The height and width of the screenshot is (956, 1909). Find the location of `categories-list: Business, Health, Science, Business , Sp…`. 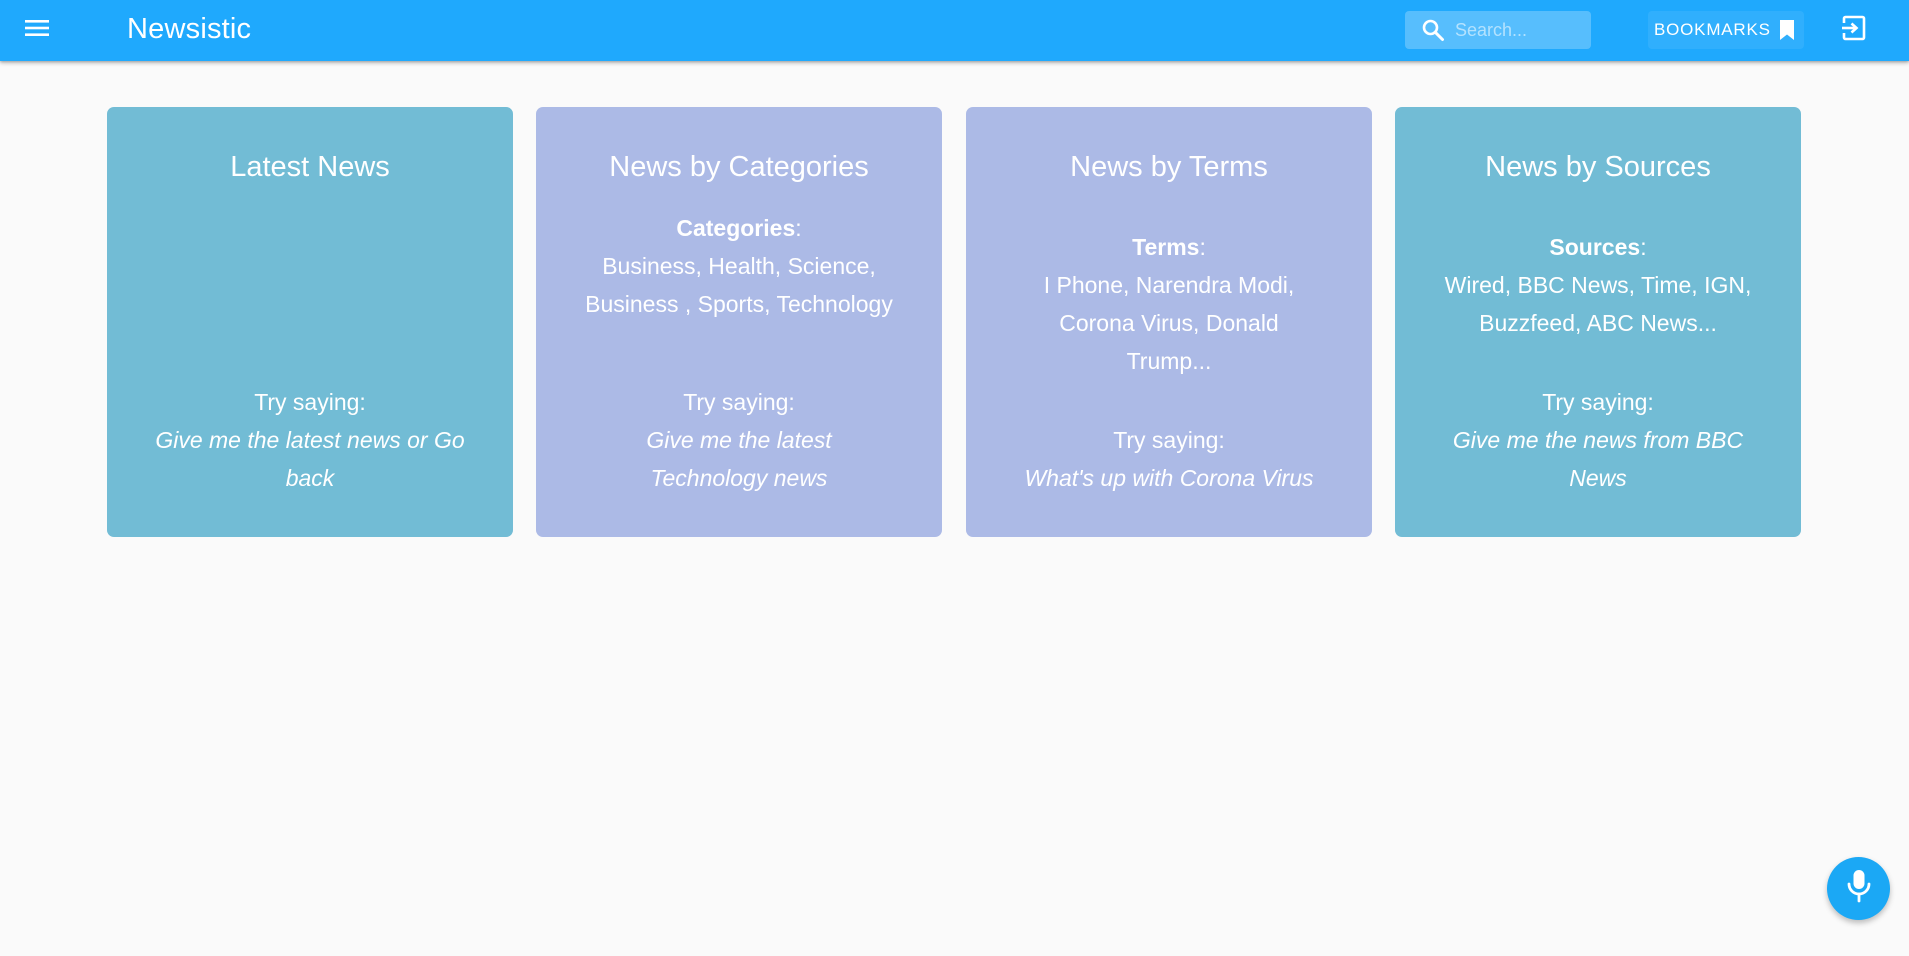

categories-list: Business, Health, Science, Business , Sp… is located at coordinates (739, 285).